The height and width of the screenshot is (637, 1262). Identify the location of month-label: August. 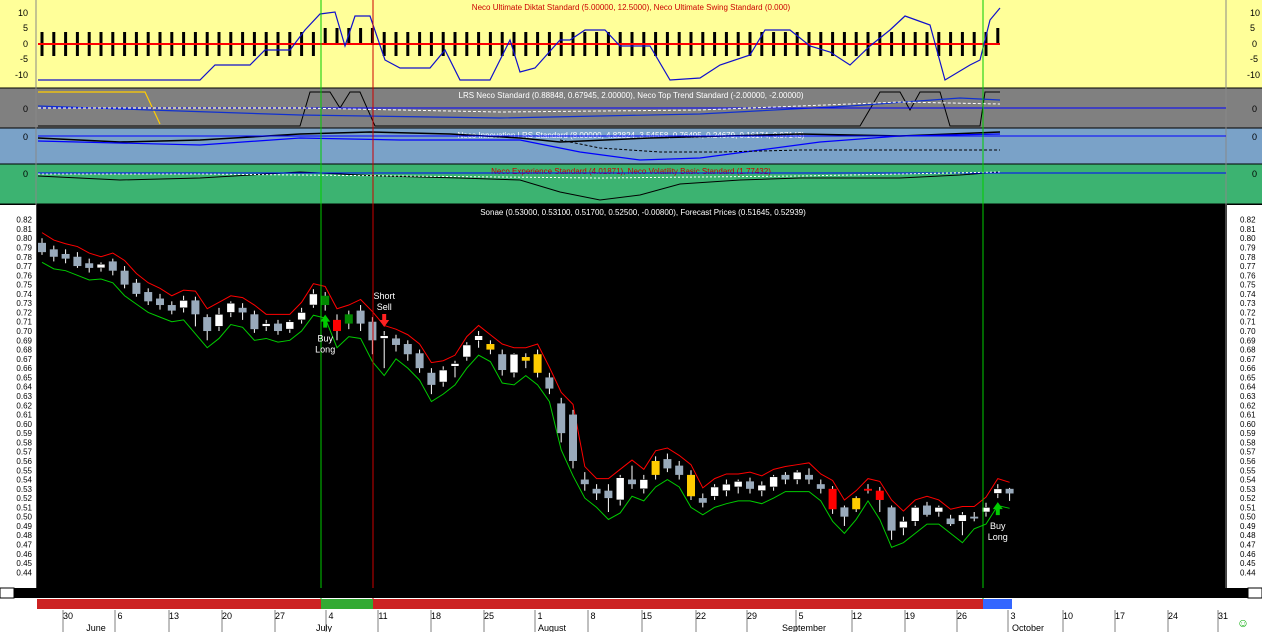
(552, 627).